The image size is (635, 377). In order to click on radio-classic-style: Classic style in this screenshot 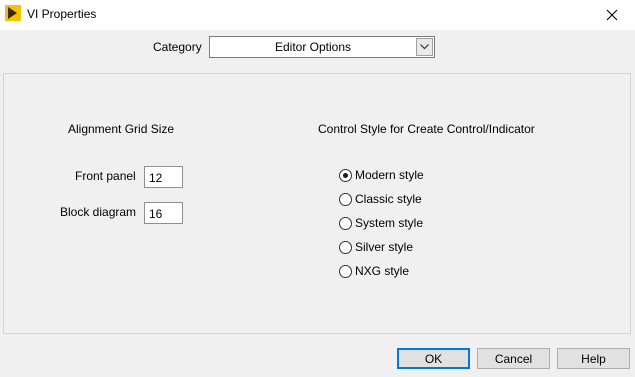, I will do `click(380, 199)`.